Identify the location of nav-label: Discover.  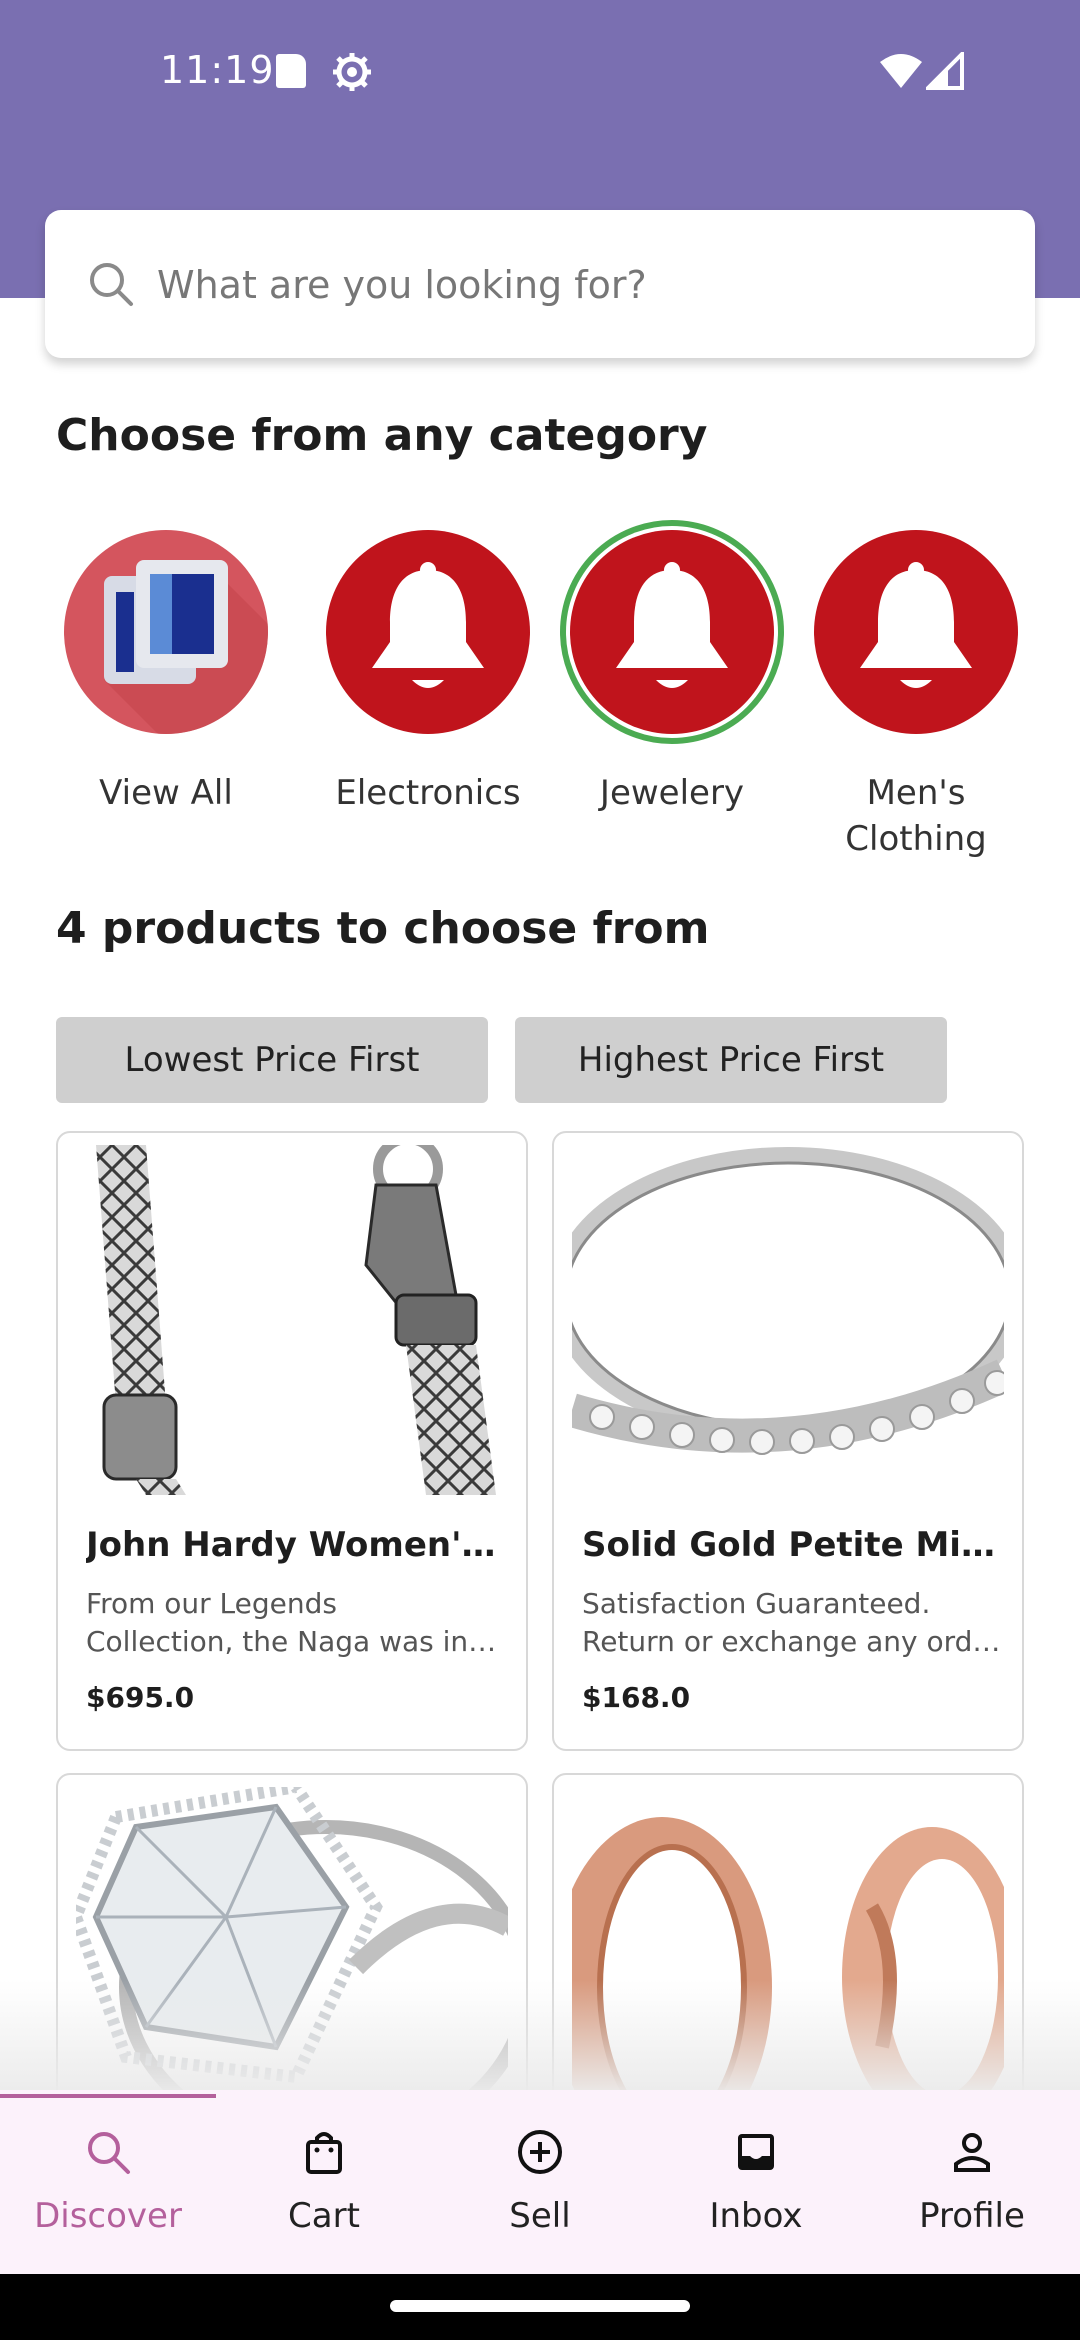
(108, 2216).